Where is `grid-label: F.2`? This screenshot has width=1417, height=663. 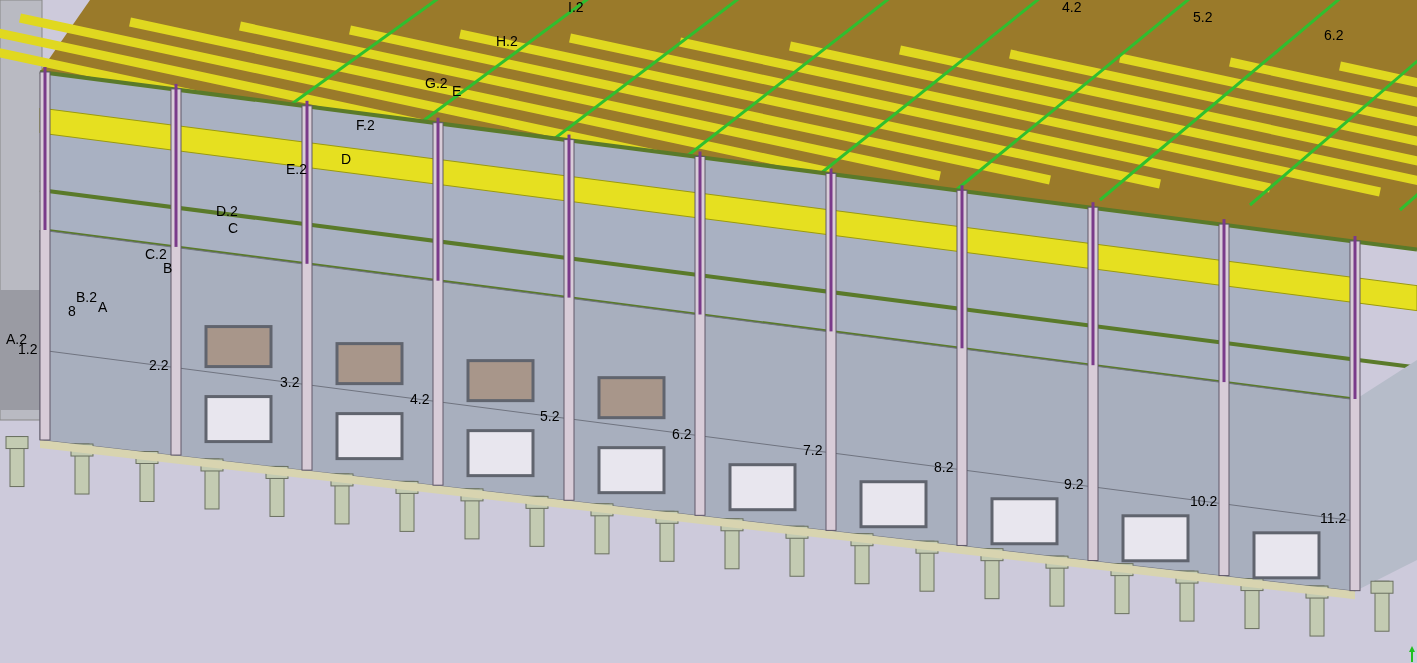 grid-label: F.2 is located at coordinates (365, 125).